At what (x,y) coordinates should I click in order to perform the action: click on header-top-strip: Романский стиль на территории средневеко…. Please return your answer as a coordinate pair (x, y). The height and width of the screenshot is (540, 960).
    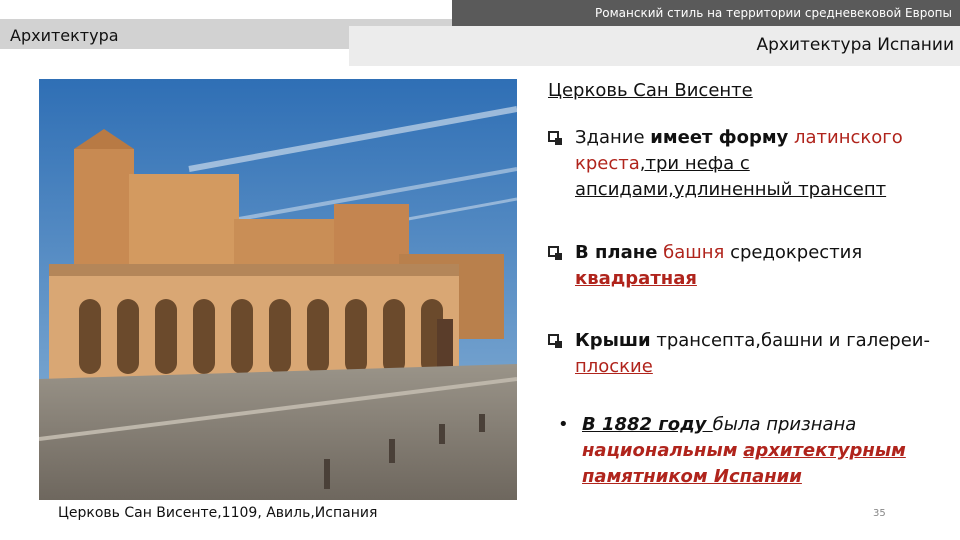
    Looking at the image, I should click on (706, 13).